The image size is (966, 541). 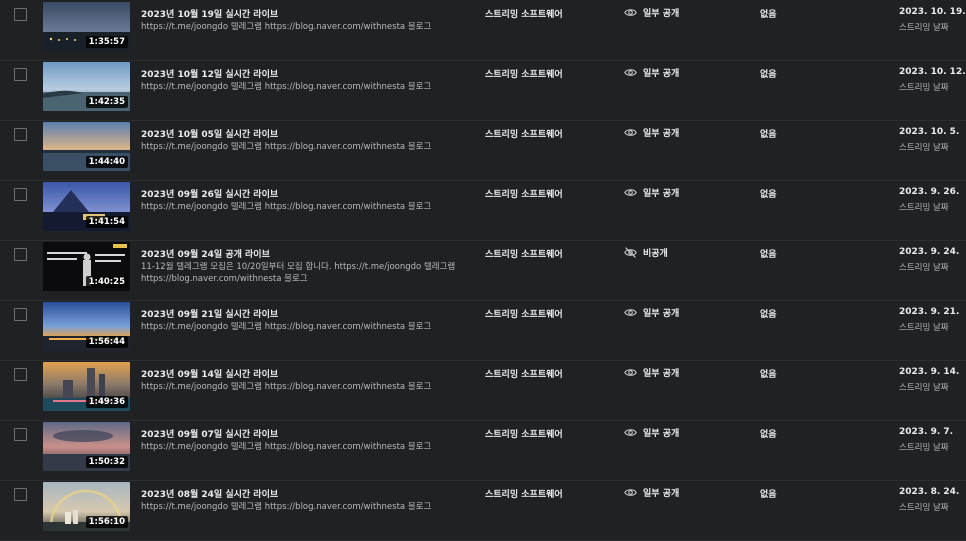 I want to click on stream-date: 2023. 9. 7., so click(x=926, y=432).